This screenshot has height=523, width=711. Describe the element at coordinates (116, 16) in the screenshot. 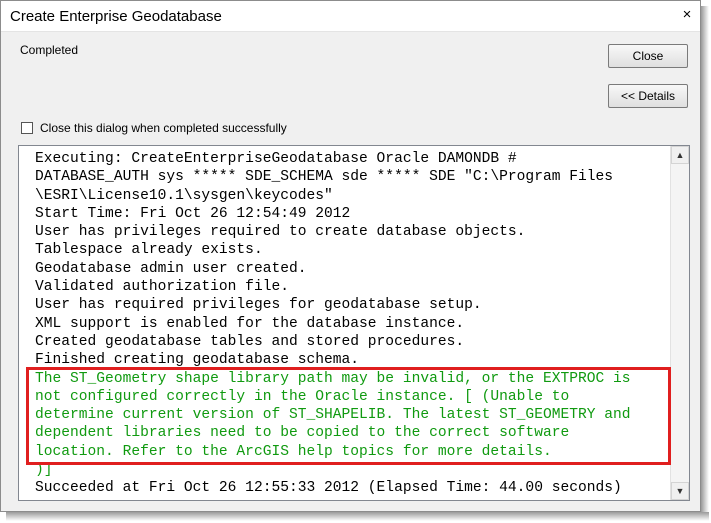

I see `dialog-title: Create Enterprise Geodatabase` at that location.